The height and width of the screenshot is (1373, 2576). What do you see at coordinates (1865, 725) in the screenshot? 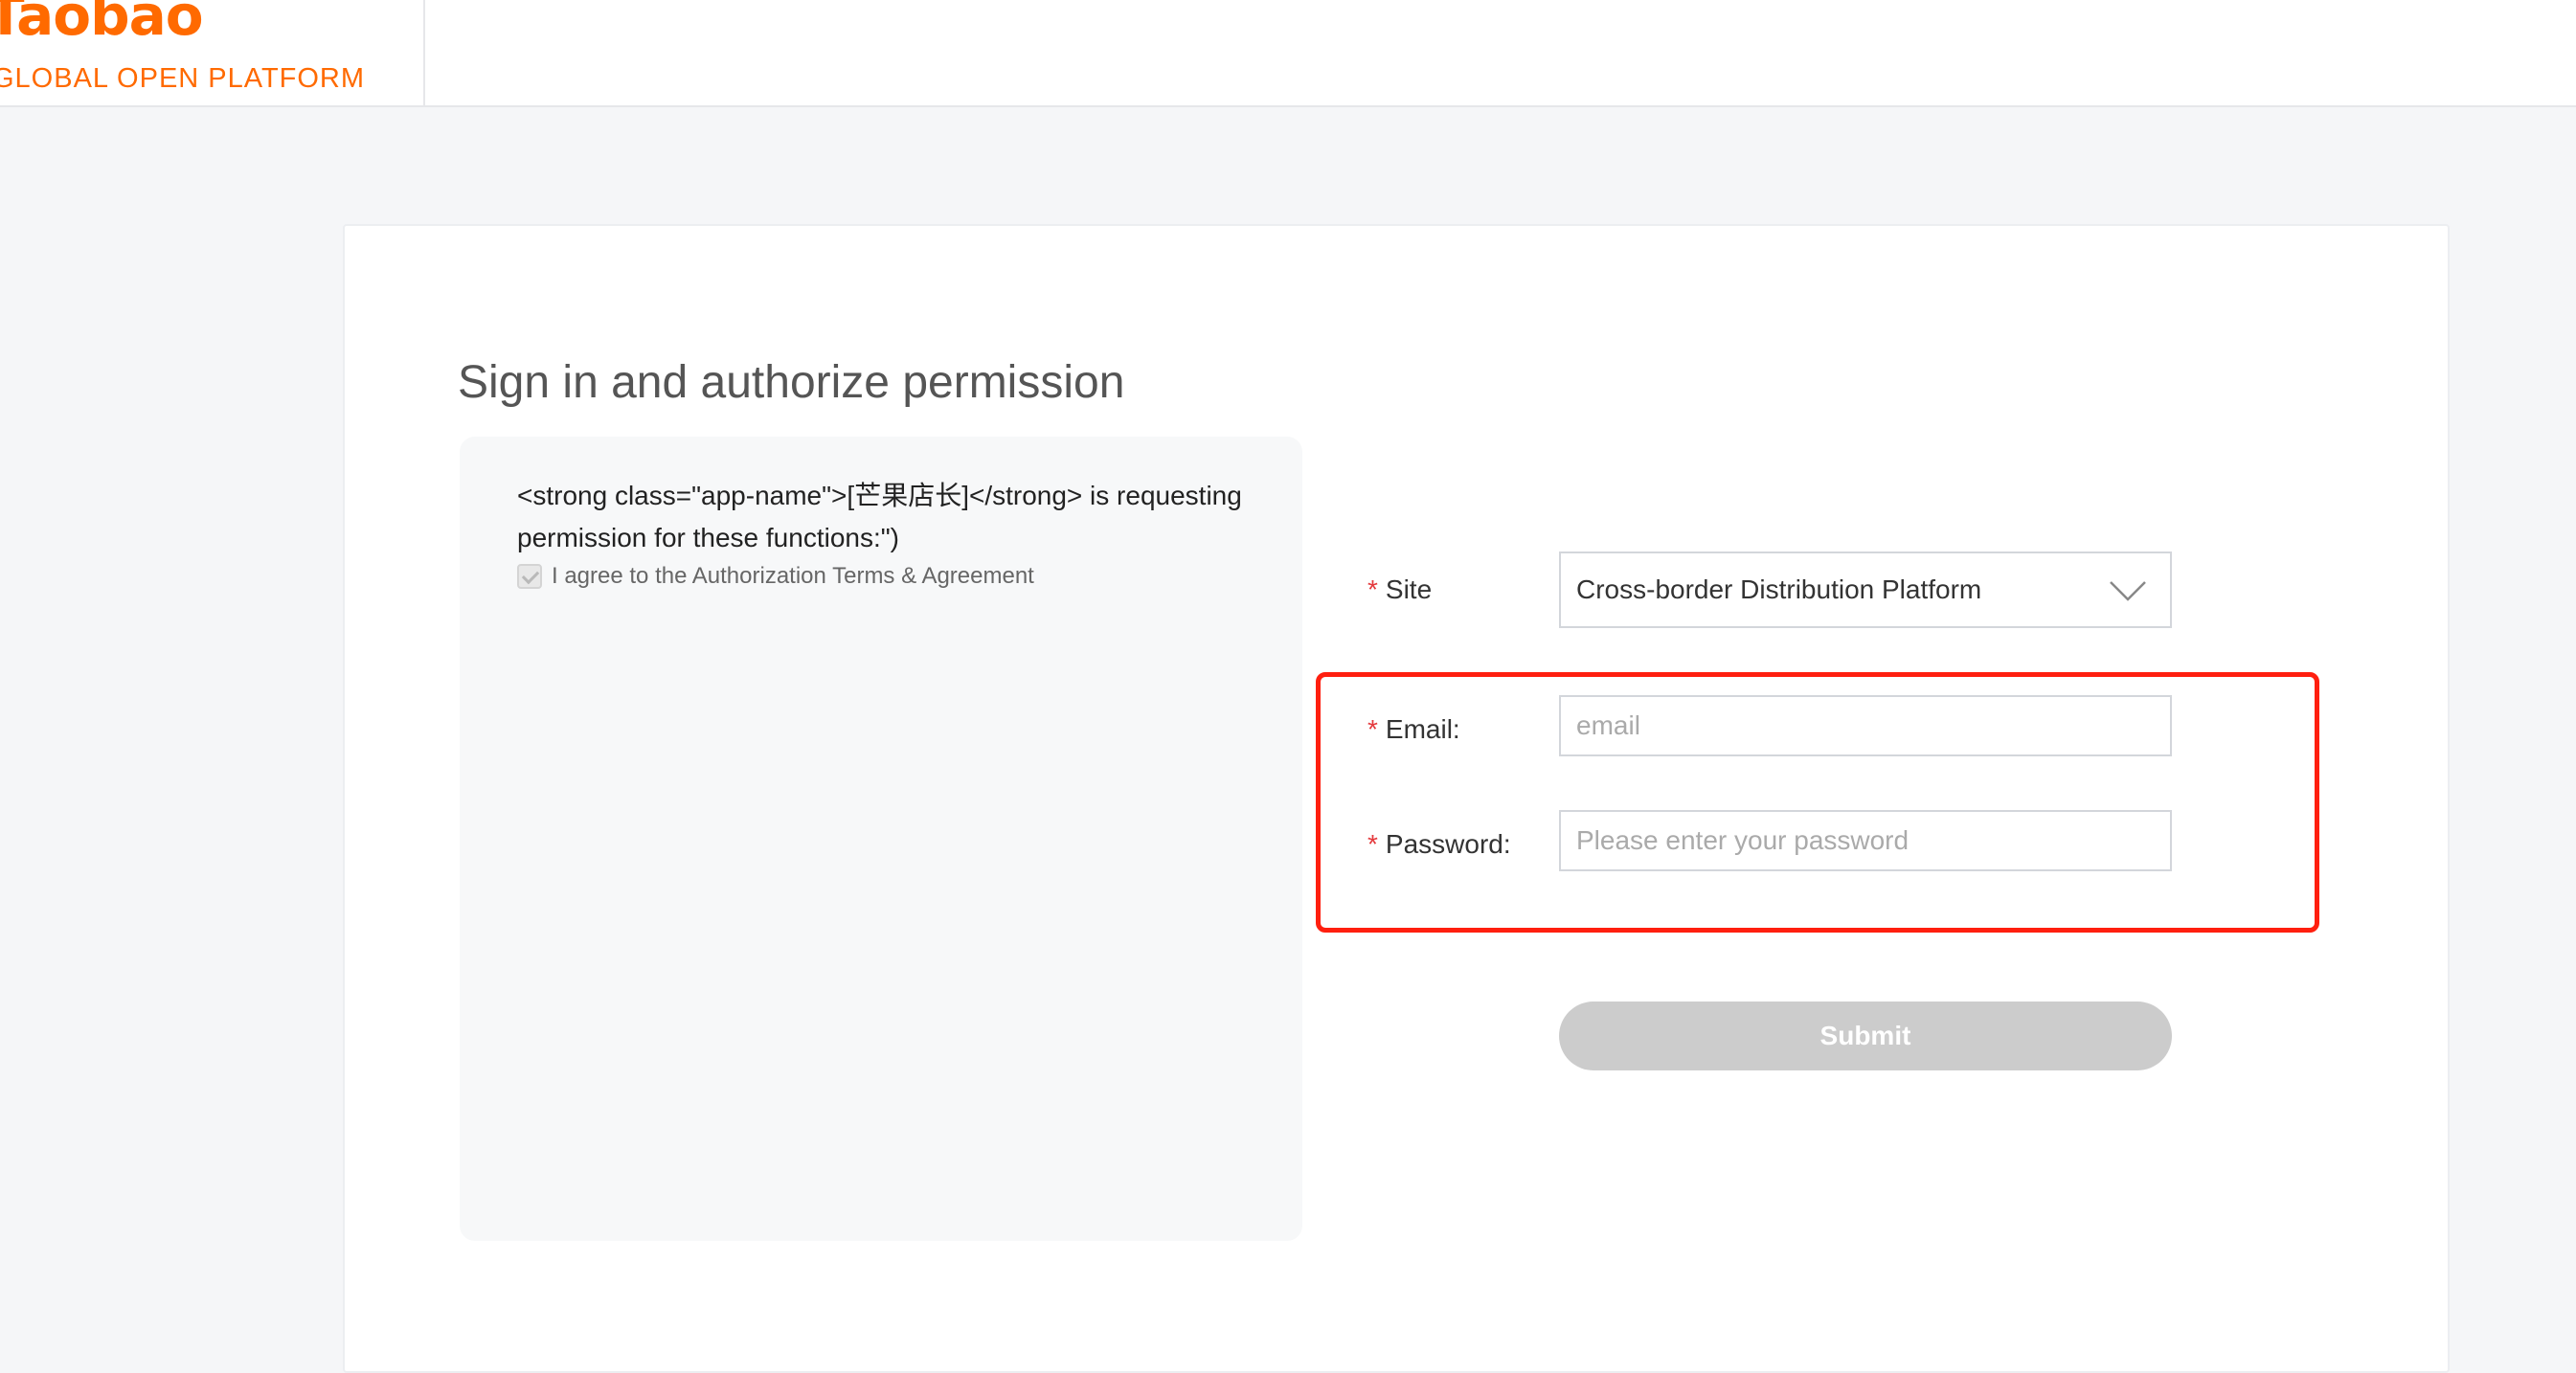
I see `email-input` at bounding box center [1865, 725].